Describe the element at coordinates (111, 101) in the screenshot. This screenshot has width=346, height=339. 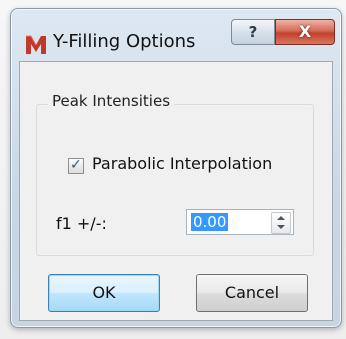
I see `group-title: Peak Intensities` at that location.